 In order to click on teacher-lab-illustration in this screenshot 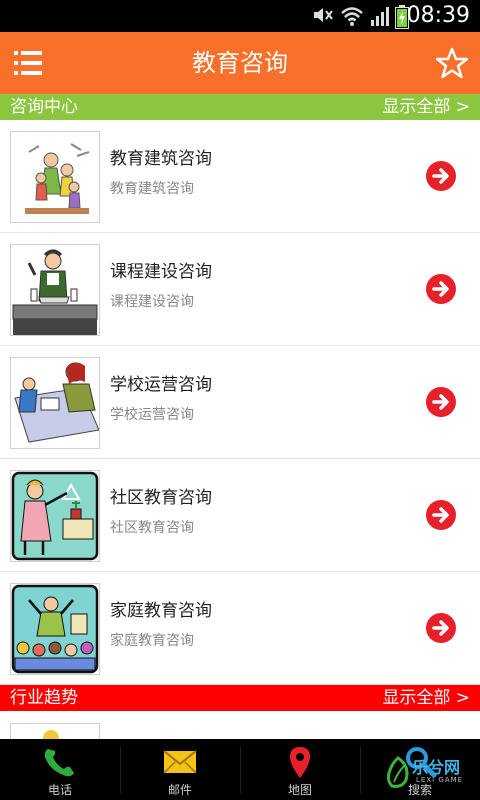, I will do `click(55, 290)`.